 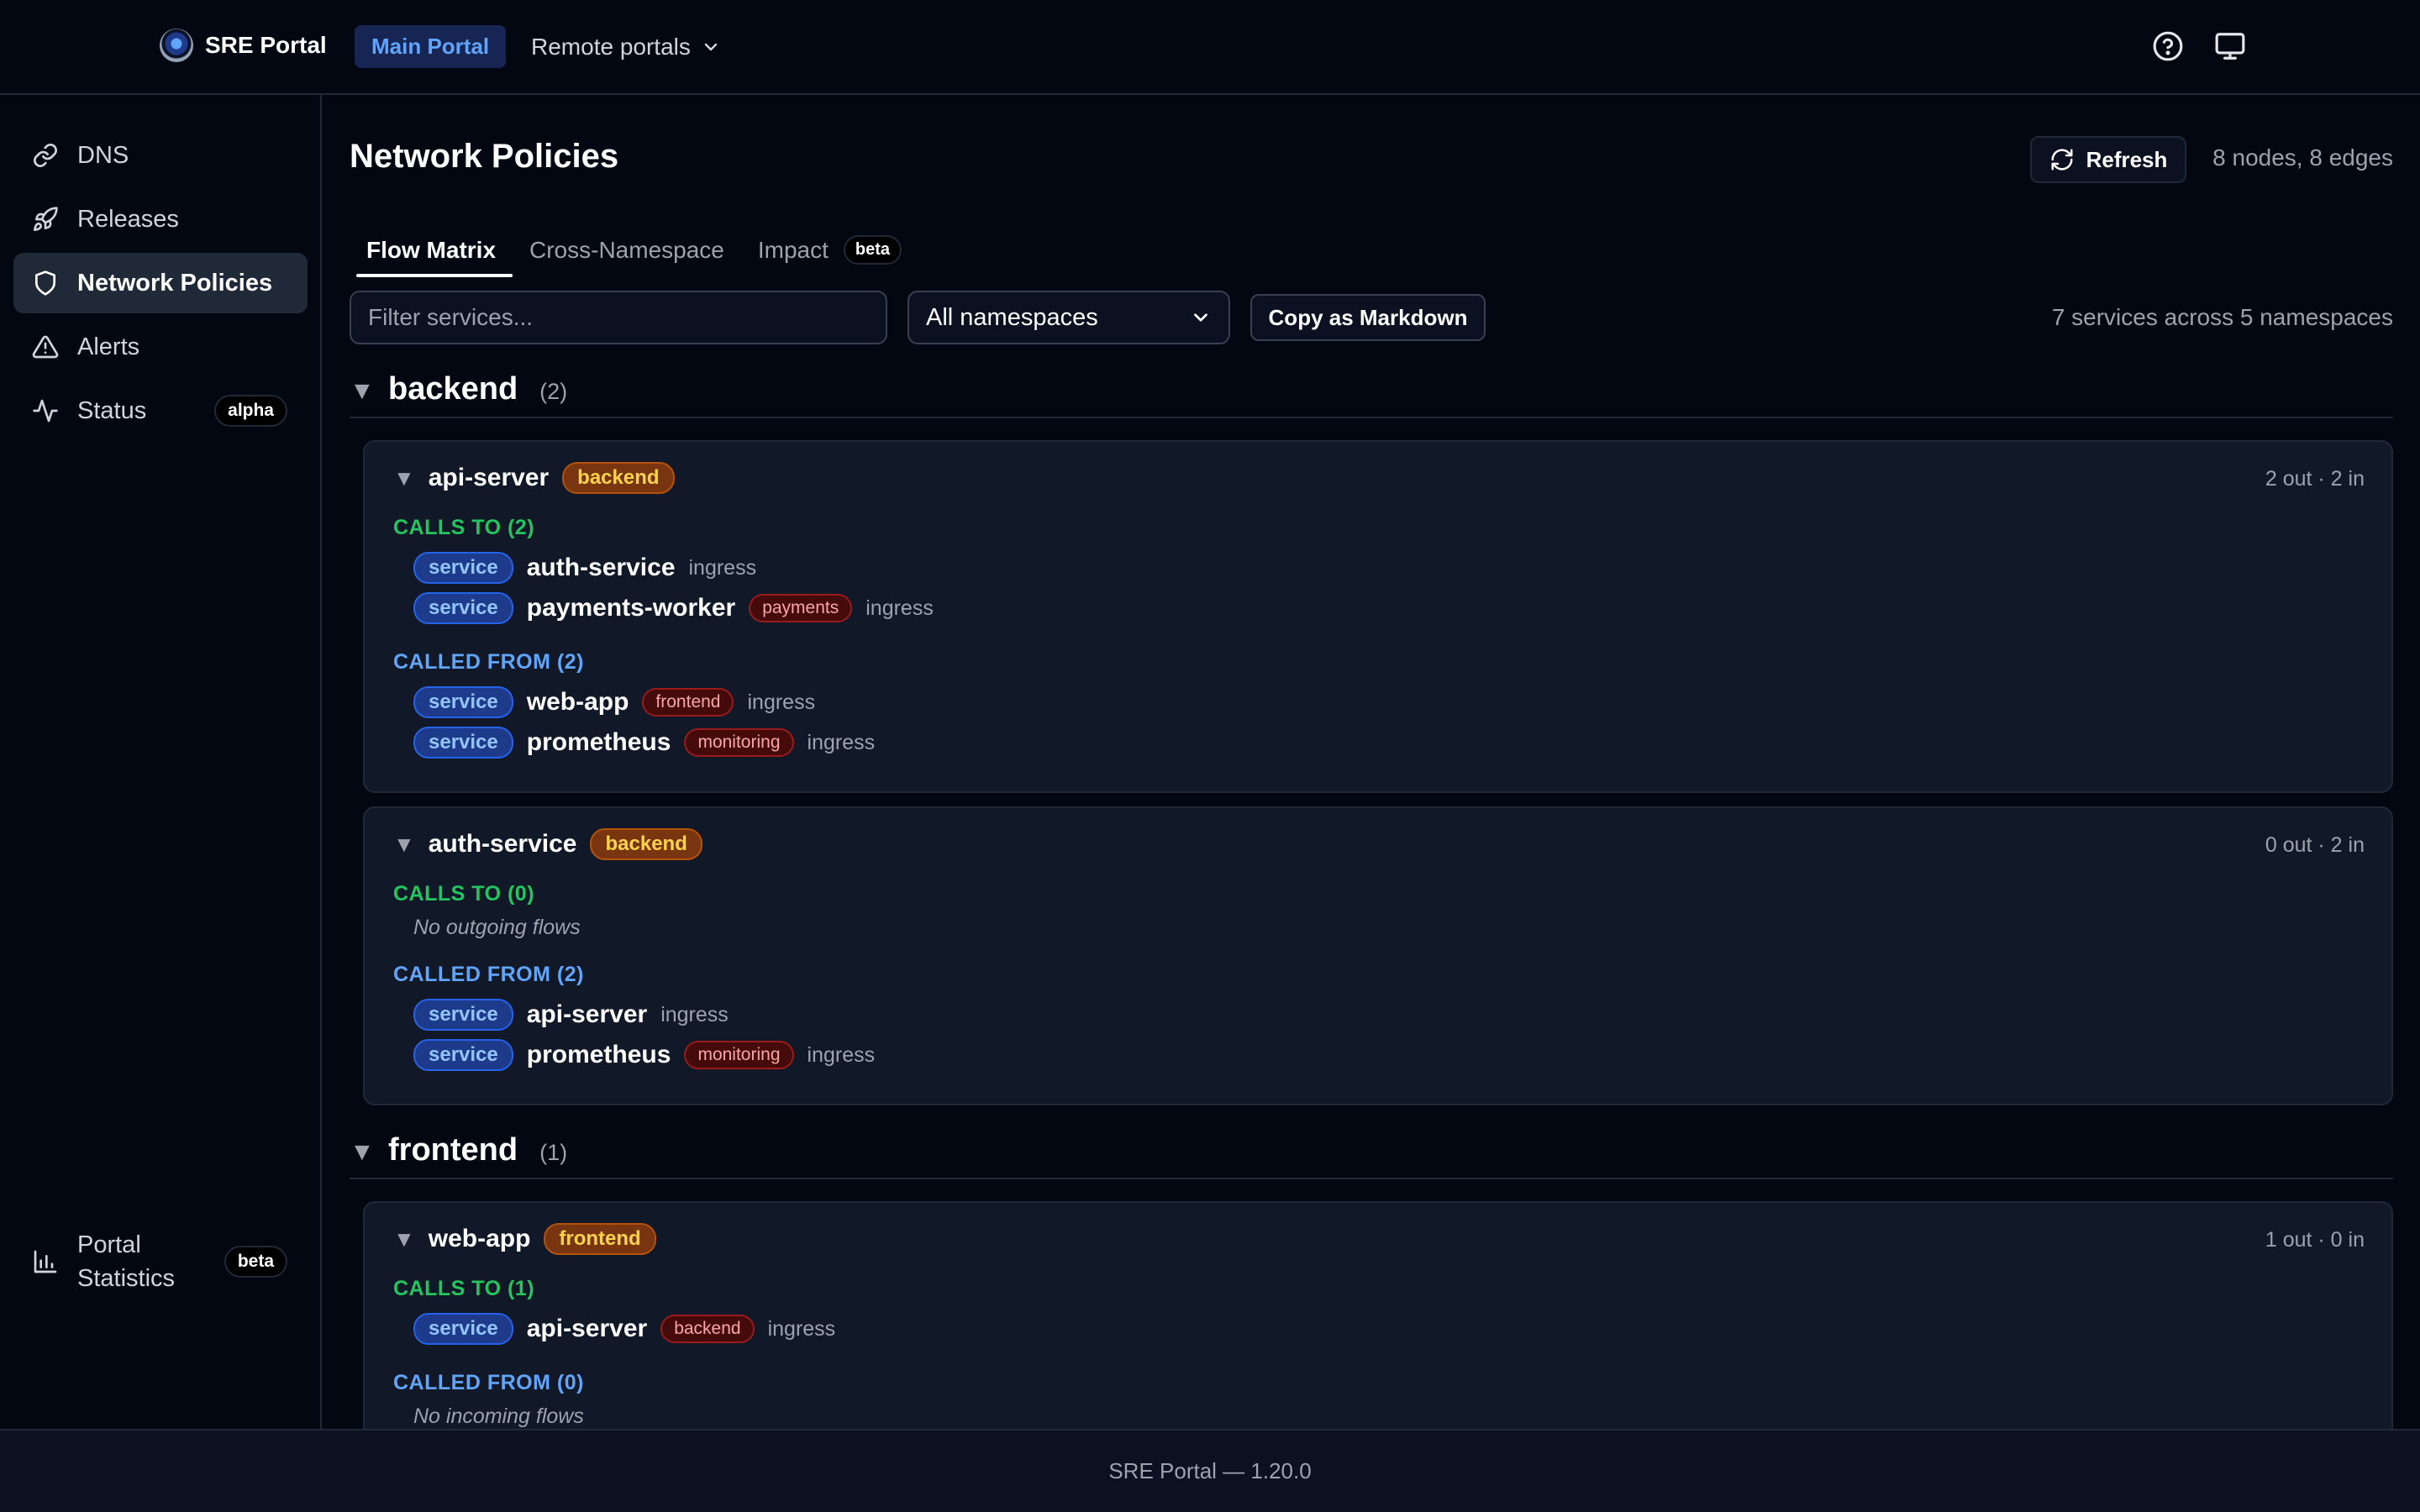 I want to click on flow-counts: 2 out · 2 in, so click(x=2315, y=479).